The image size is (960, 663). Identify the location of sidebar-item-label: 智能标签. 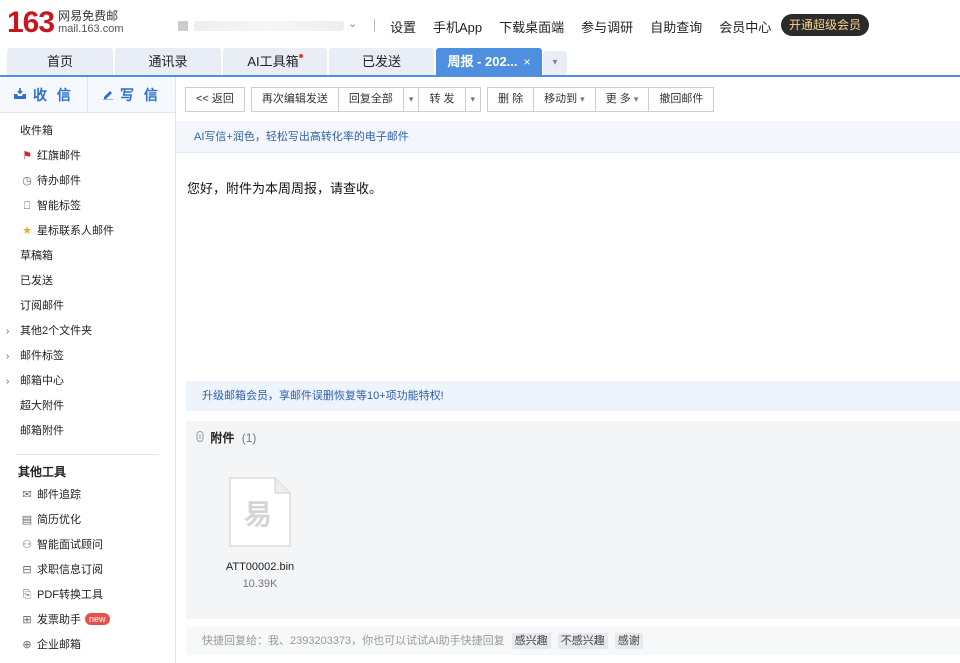
(59, 206).